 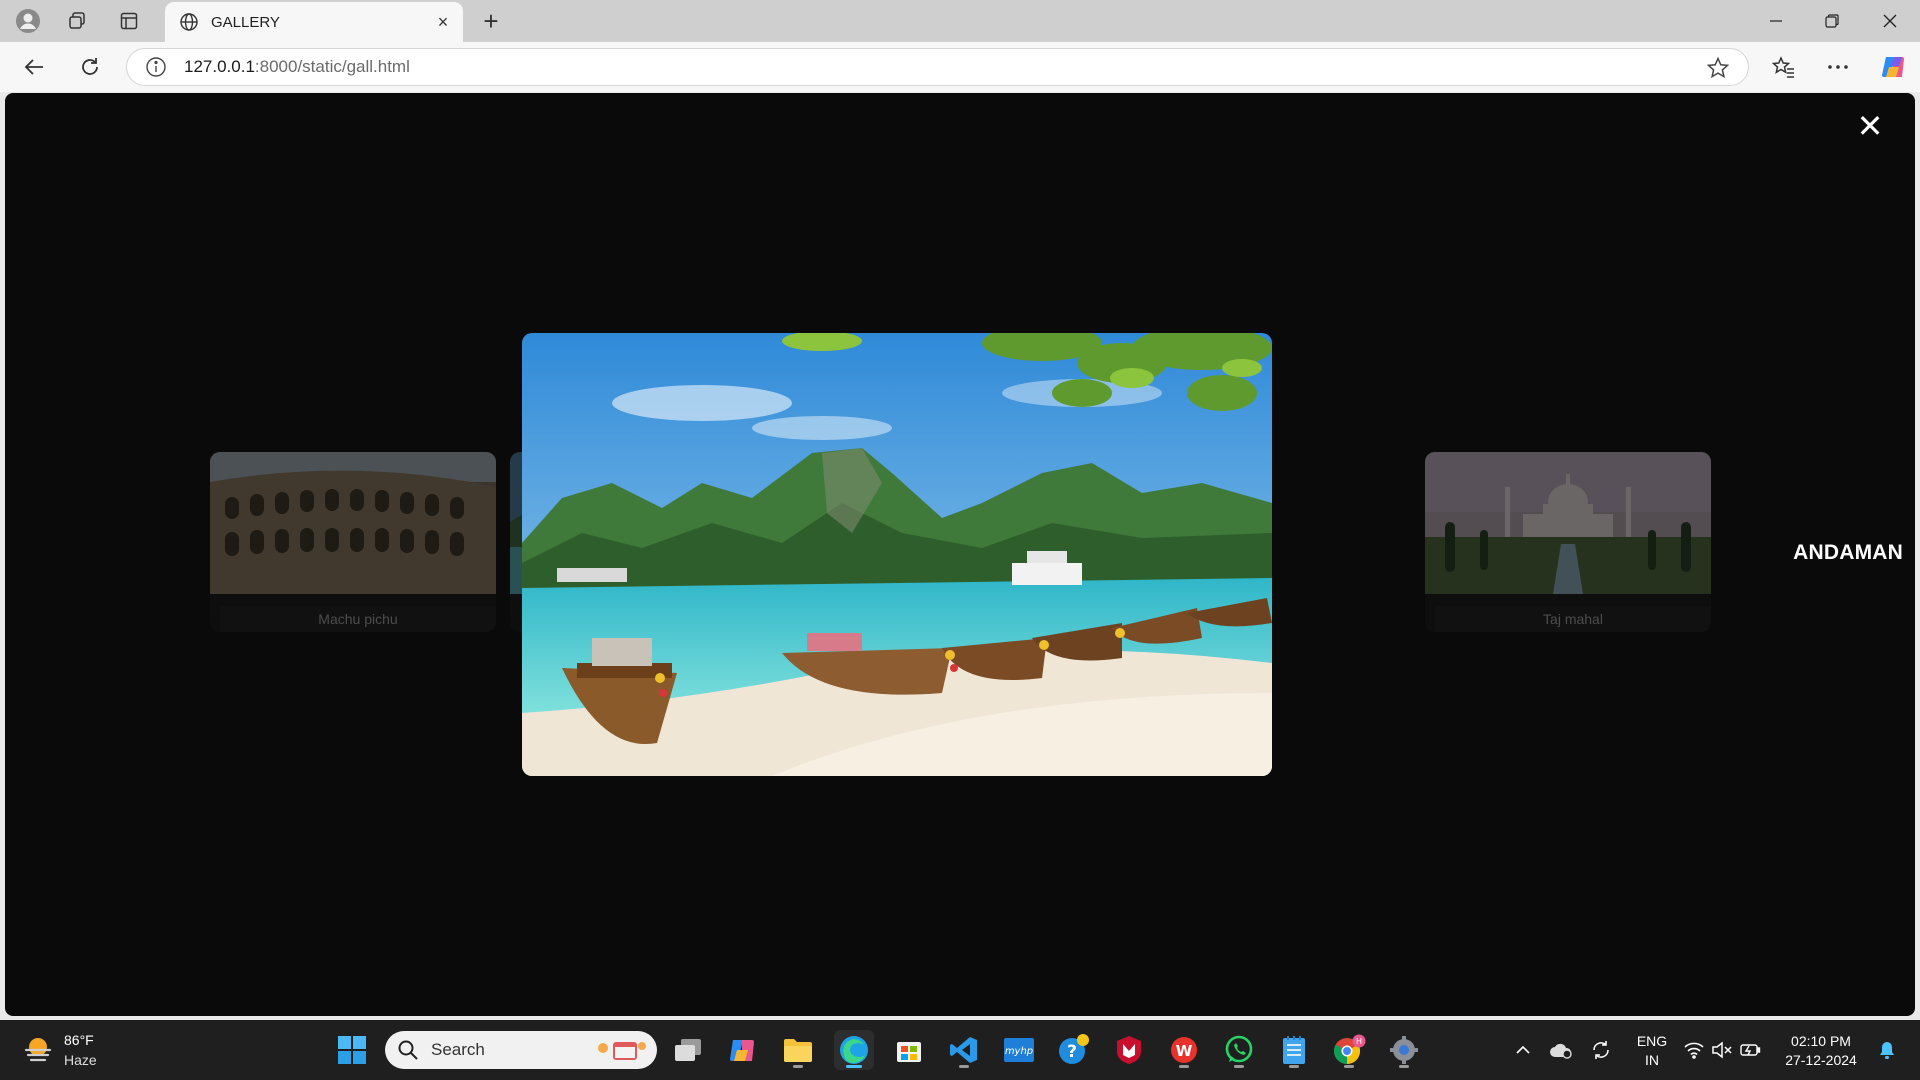 I want to click on settings-gear-icon, so click(x=1404, y=1050).